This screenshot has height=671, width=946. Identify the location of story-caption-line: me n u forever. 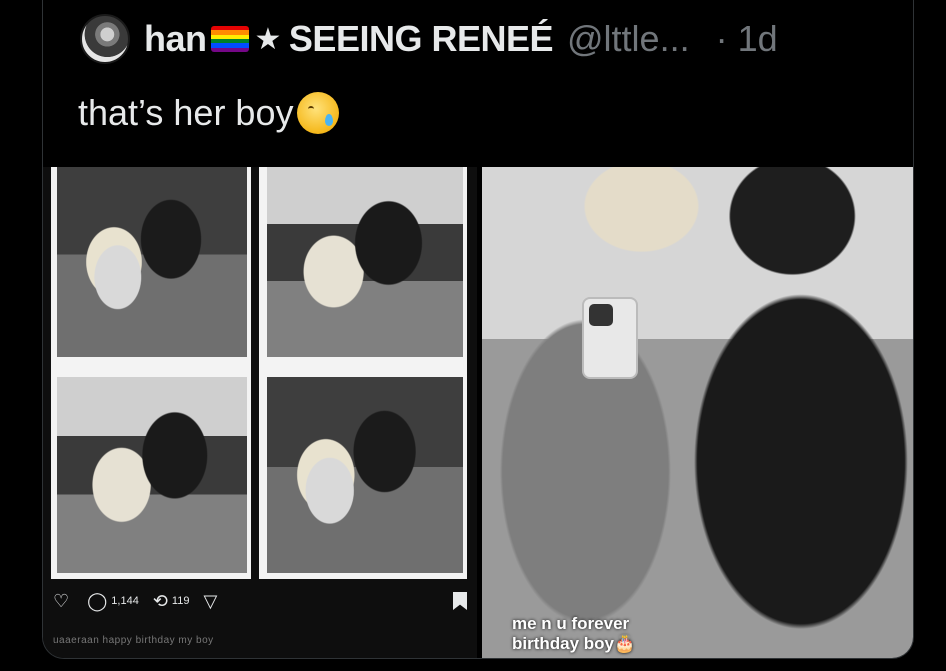
(571, 623).